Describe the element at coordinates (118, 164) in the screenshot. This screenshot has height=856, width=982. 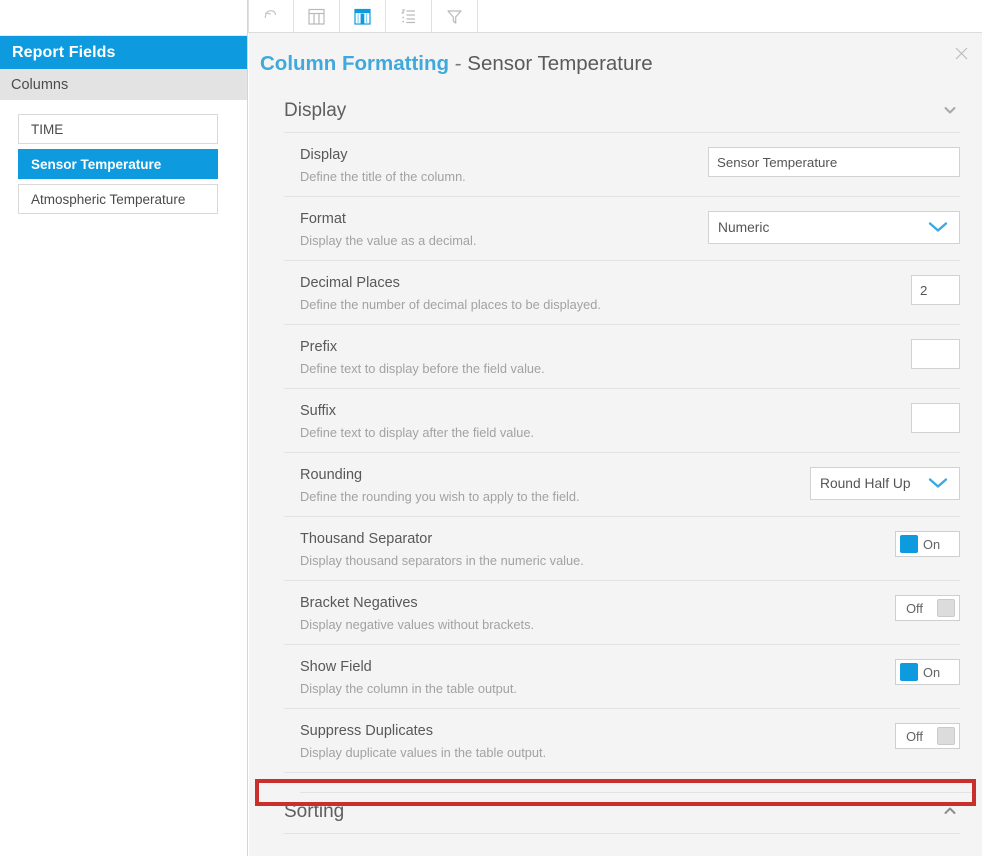
I see `sidebar-item-sensor-temperature: Sensor Temperature` at that location.